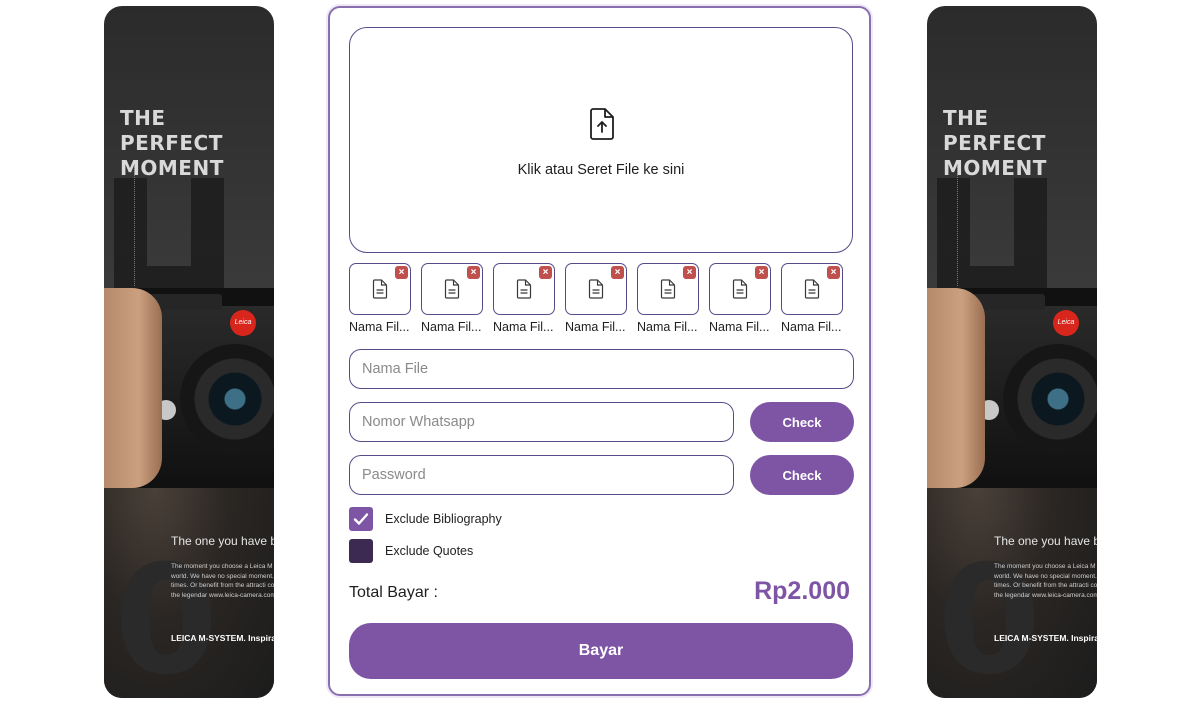 Image resolution: width=1200 pixels, height=704 pixels. Describe the element at coordinates (802, 475) in the screenshot. I see `check-password-button: Check` at that location.